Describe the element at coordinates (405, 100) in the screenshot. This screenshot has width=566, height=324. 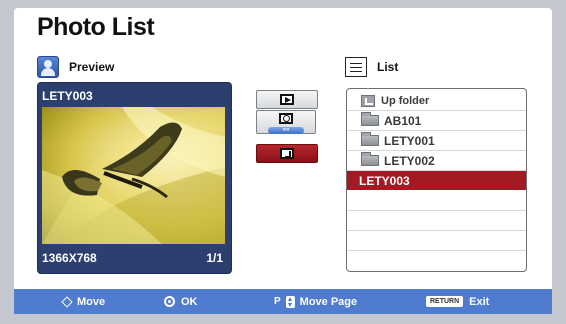
I see `list-item-label: Up folder` at that location.